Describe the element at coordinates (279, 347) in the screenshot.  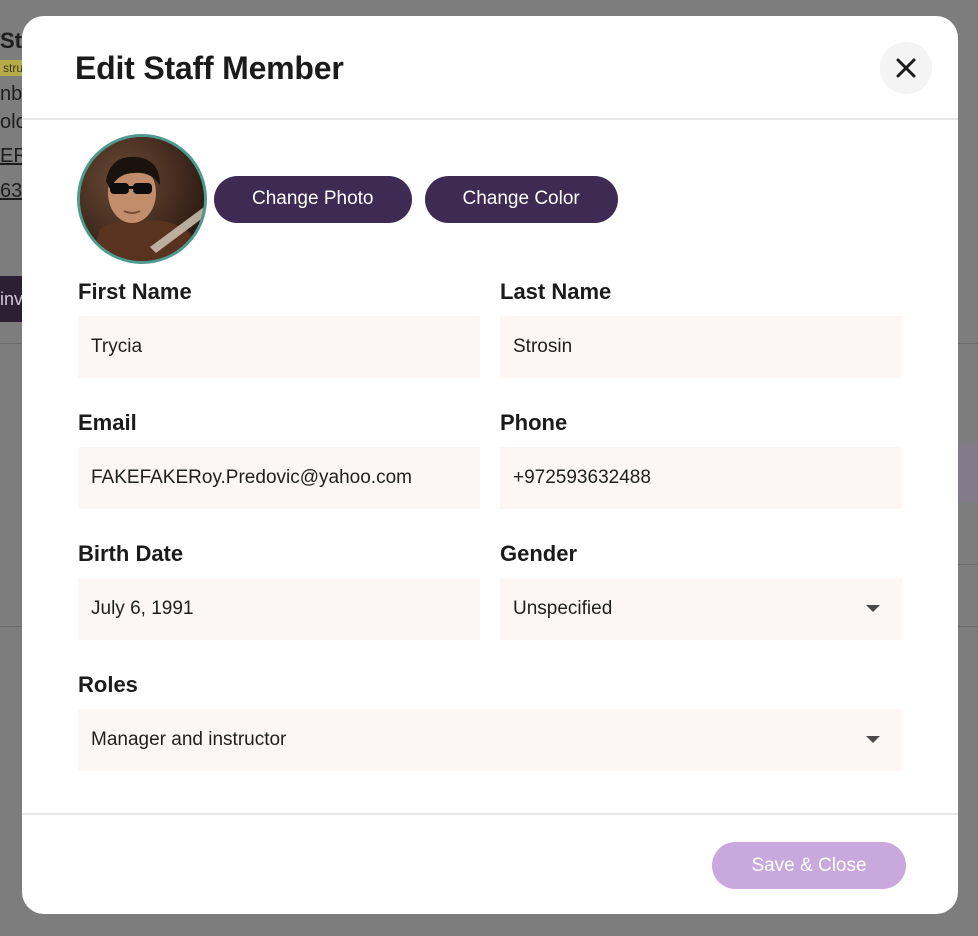
I see `first-name-field: Trycia` at that location.